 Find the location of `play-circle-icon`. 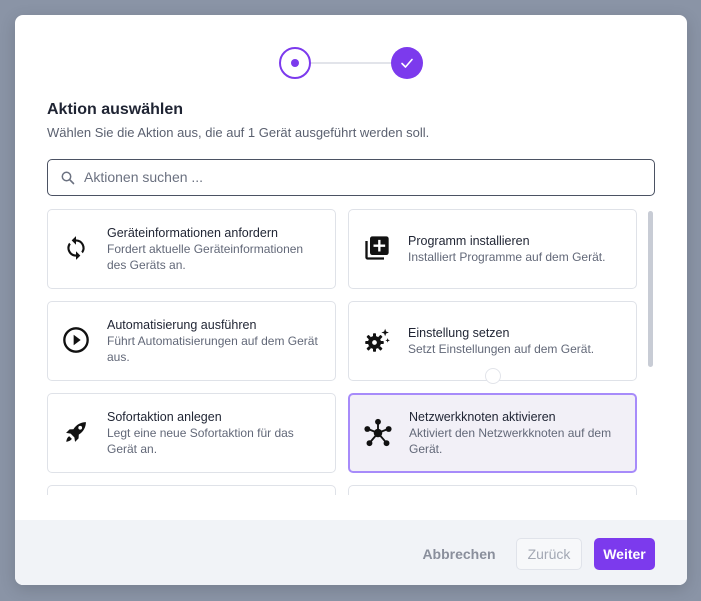

play-circle-icon is located at coordinates (76, 340).